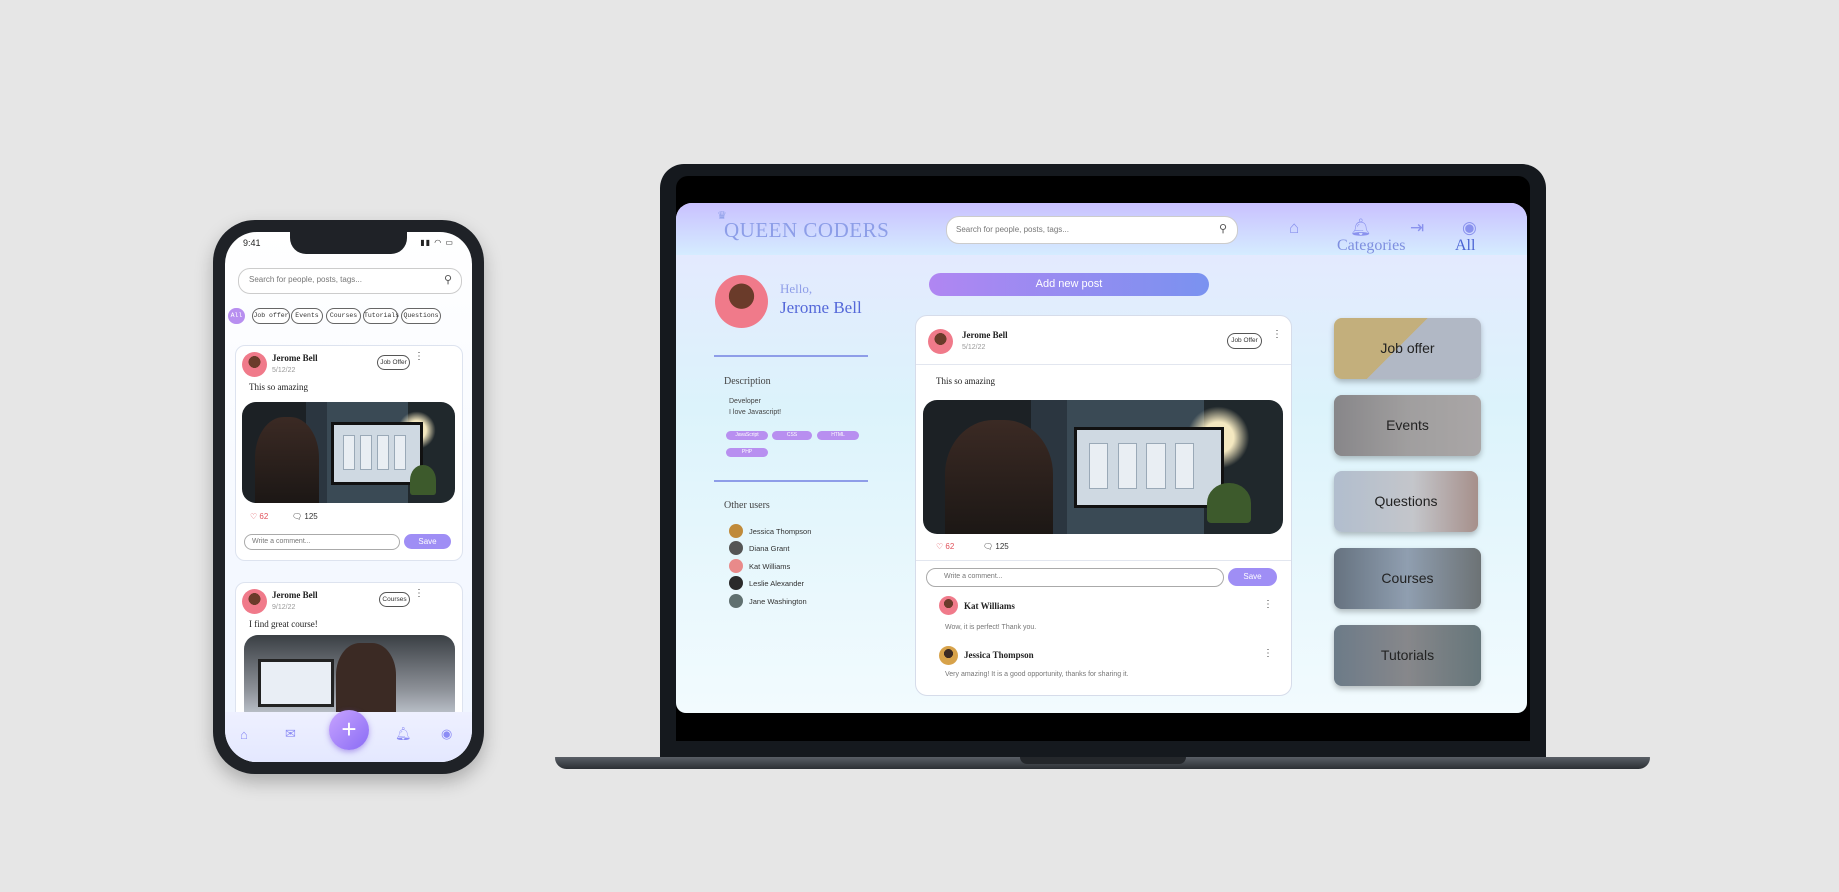 The image size is (1839, 892). I want to click on post-text: This so amazing, so click(278, 387).